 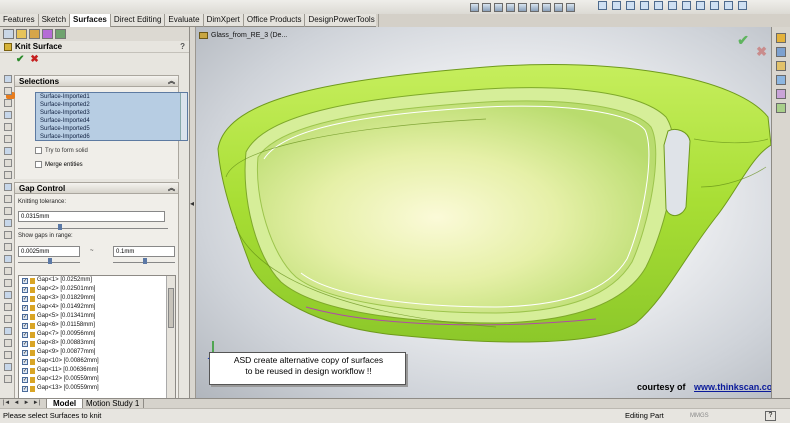 I want to click on sweep-surface-icon, so click(x=630, y=5).